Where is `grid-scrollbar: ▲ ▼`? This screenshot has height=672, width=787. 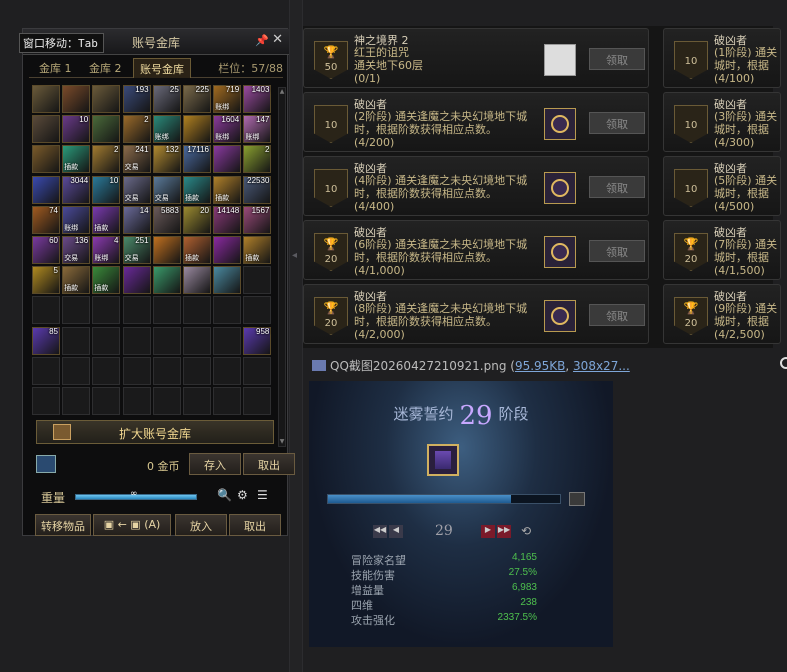
grid-scrollbar: ▲ ▼ is located at coordinates (282, 267).